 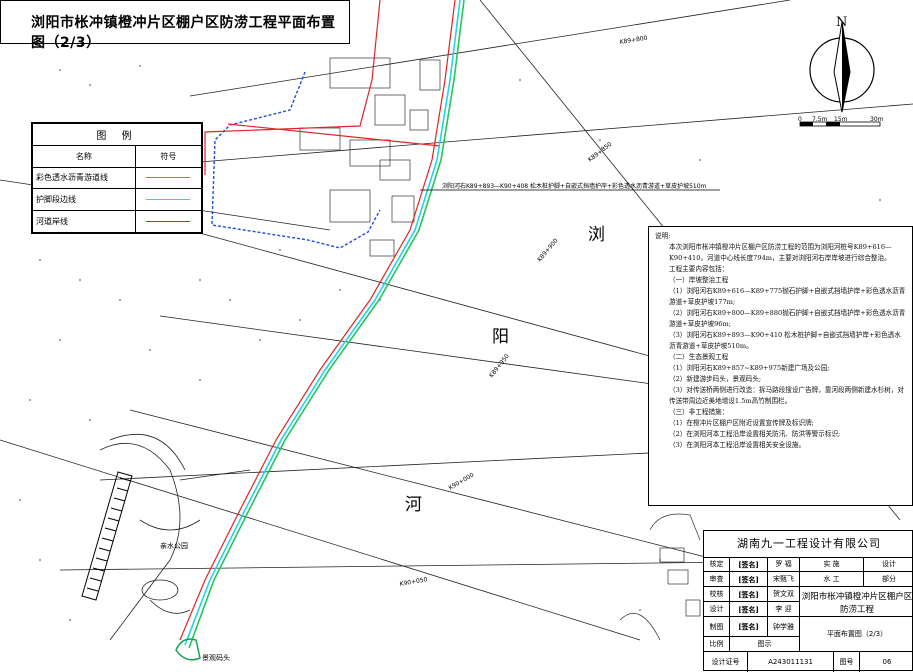 I want to click on tb-person: 罗 福, so click(x=784, y=564).